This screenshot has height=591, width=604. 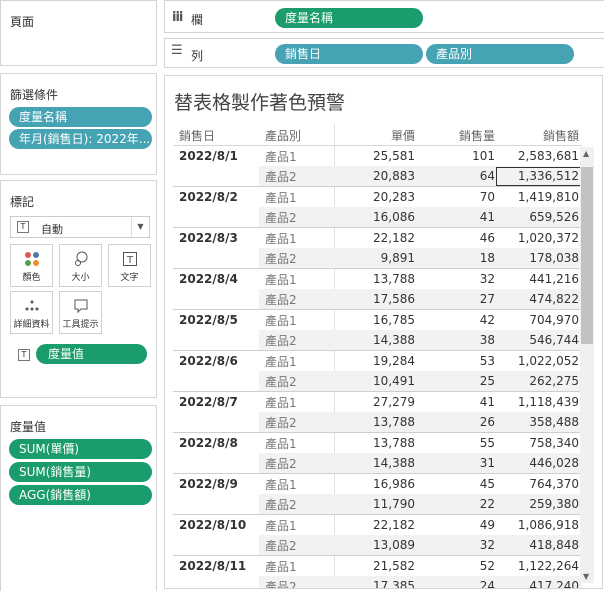 I want to click on price-cell: 9,891, so click(x=379, y=258).